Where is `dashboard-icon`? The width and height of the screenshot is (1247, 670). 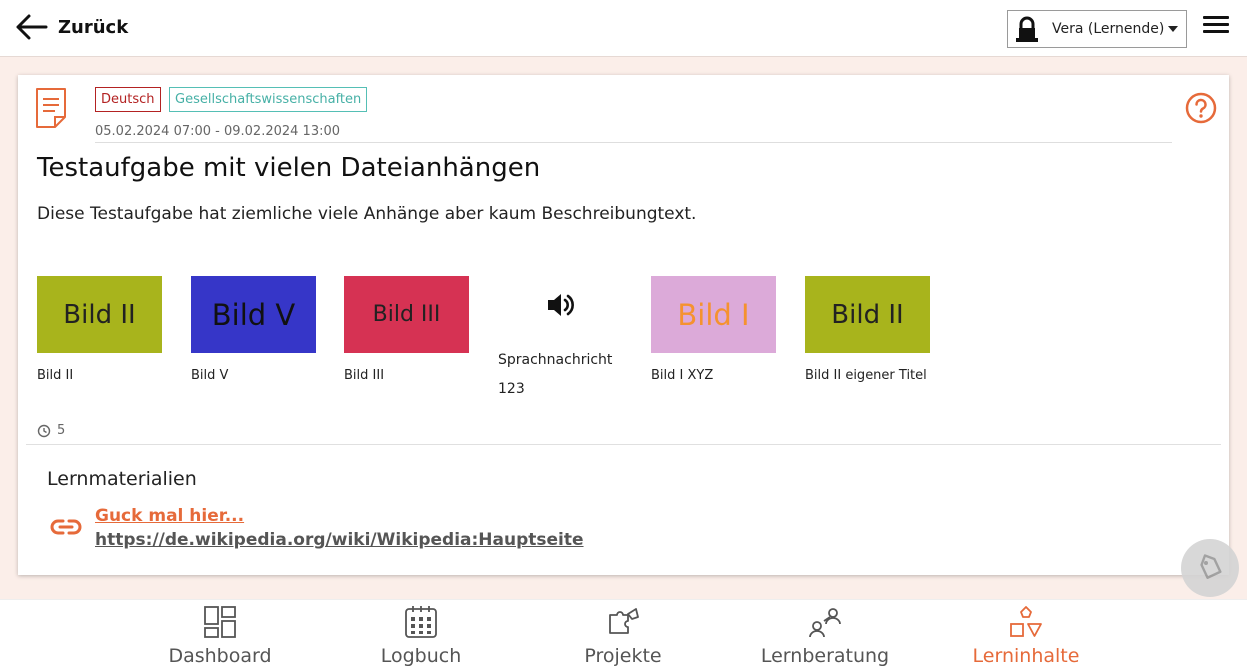 dashboard-icon is located at coordinates (220, 622).